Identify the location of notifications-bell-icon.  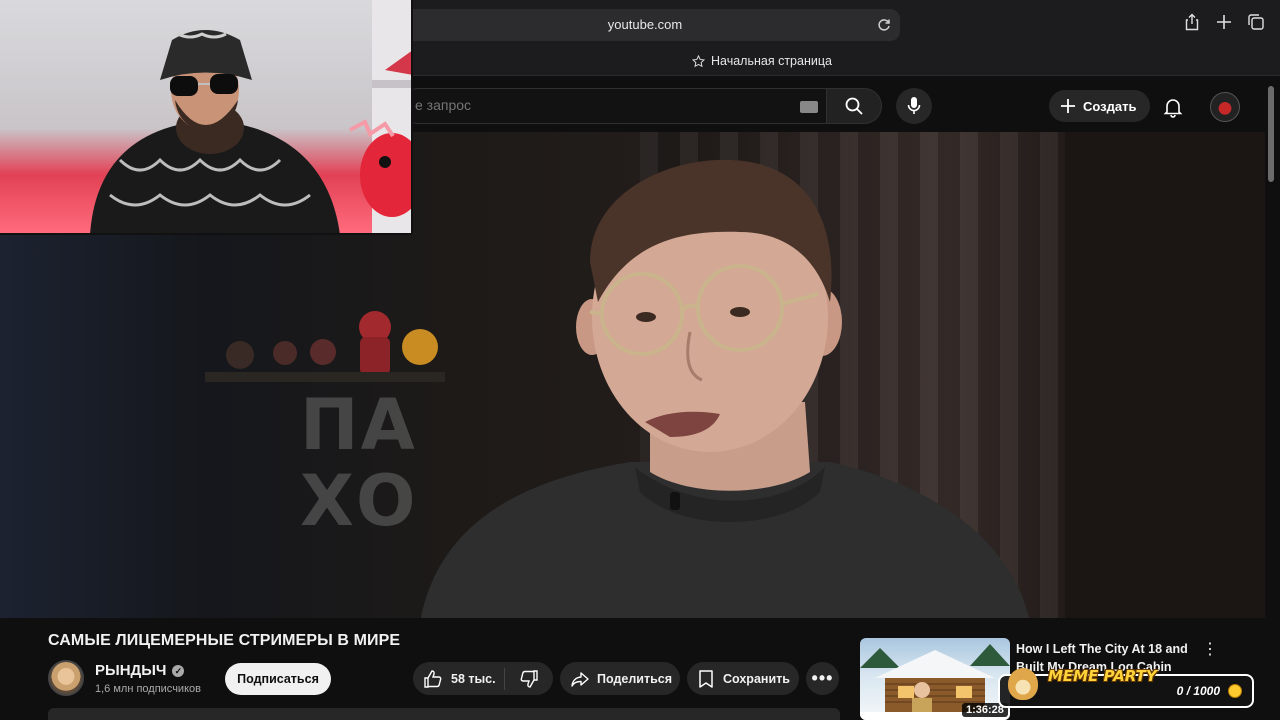
(1173, 107).